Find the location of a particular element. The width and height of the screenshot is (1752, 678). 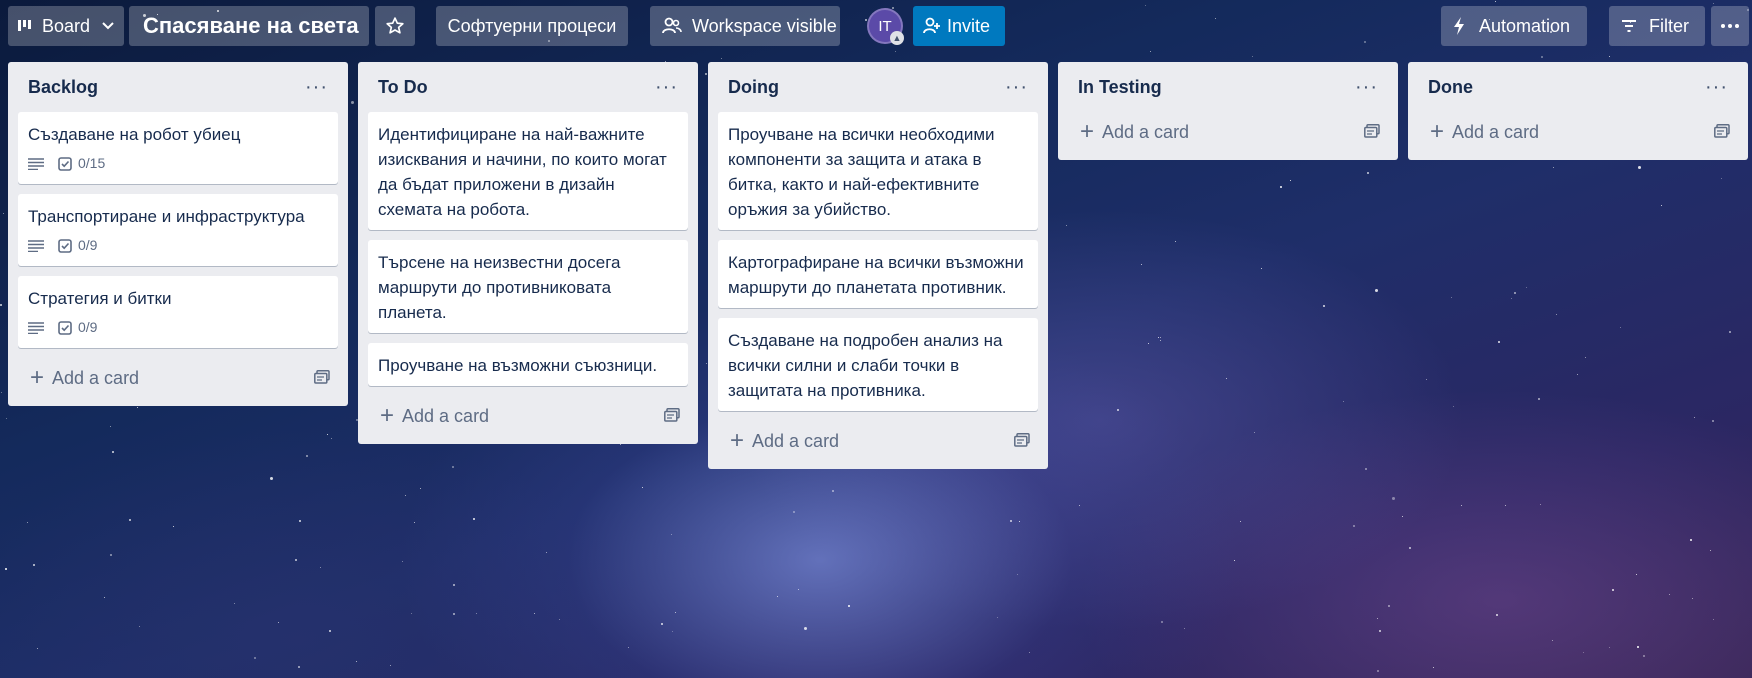

board-title-button: Спасяване на света is located at coordinates (249, 26).